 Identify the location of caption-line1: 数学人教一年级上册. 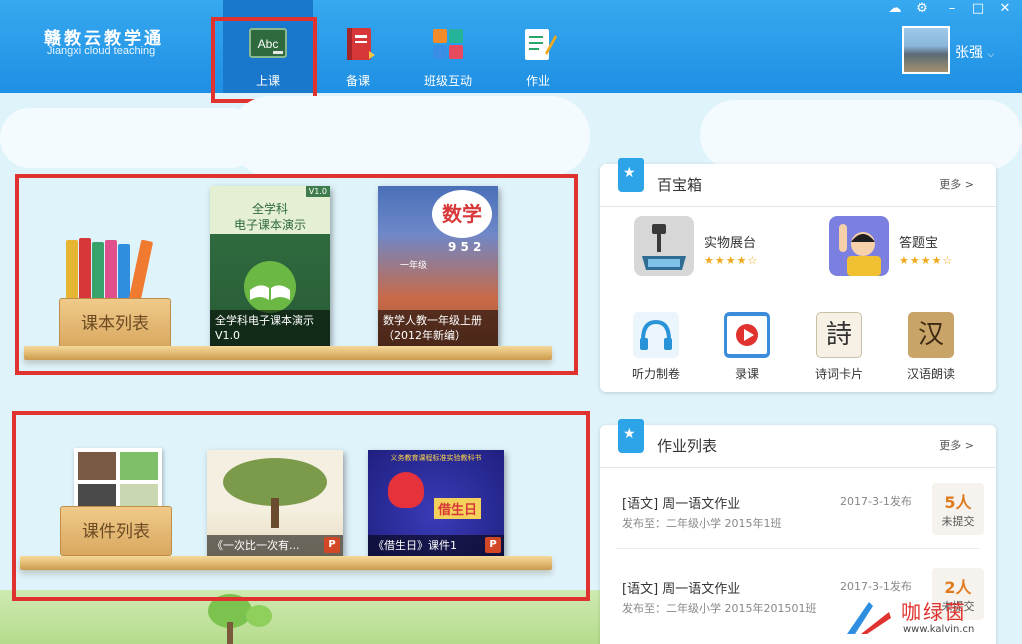
(432, 320).